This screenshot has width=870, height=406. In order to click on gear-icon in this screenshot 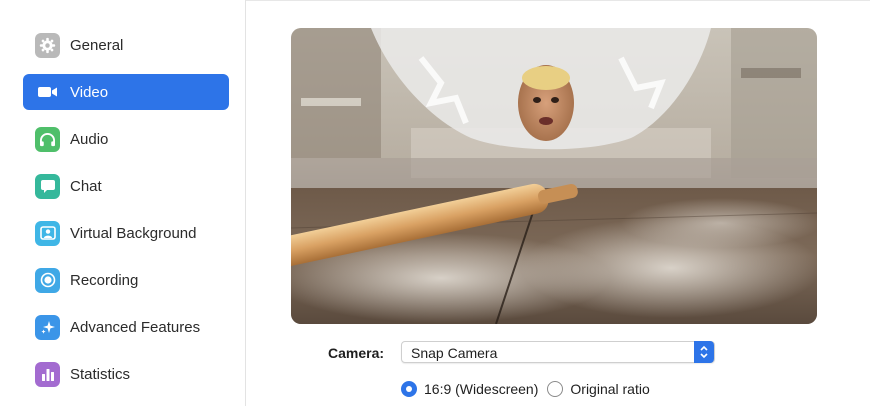, I will do `click(47, 45)`.